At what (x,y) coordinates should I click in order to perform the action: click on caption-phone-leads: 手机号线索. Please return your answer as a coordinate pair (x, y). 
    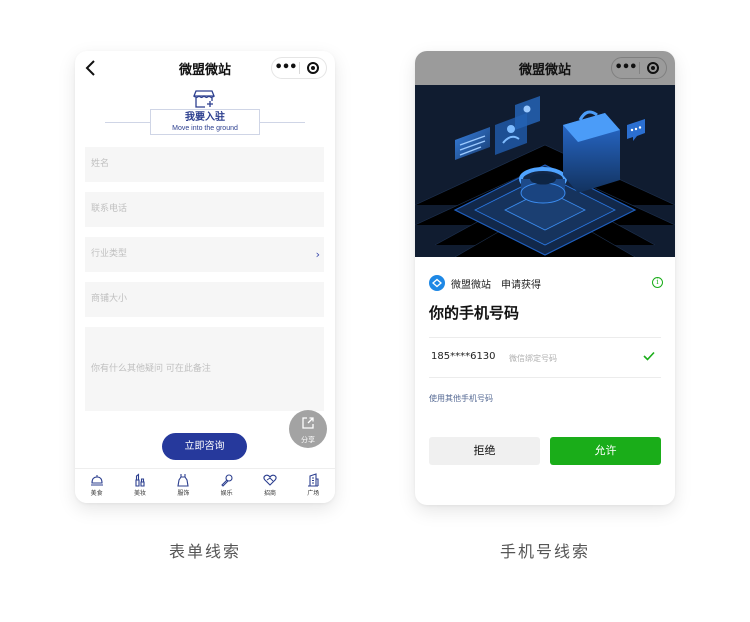
    Looking at the image, I should click on (544, 551).